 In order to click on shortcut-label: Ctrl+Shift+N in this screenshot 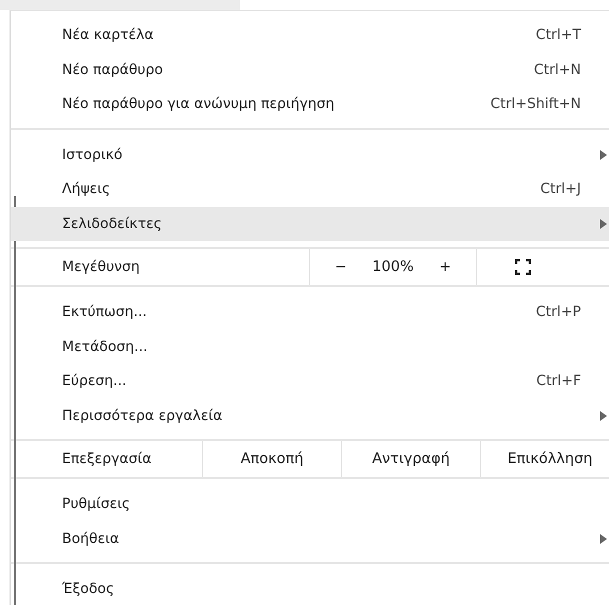, I will do `click(535, 104)`.